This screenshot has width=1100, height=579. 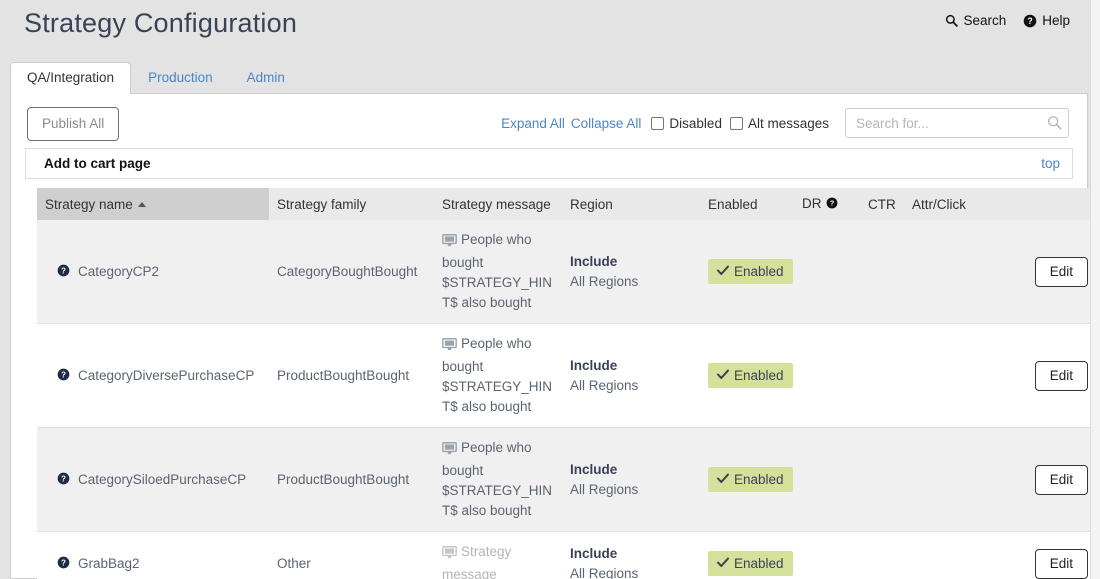 I want to click on strategy-name-label: CategoryDiversePurchaseCP, so click(x=166, y=375).